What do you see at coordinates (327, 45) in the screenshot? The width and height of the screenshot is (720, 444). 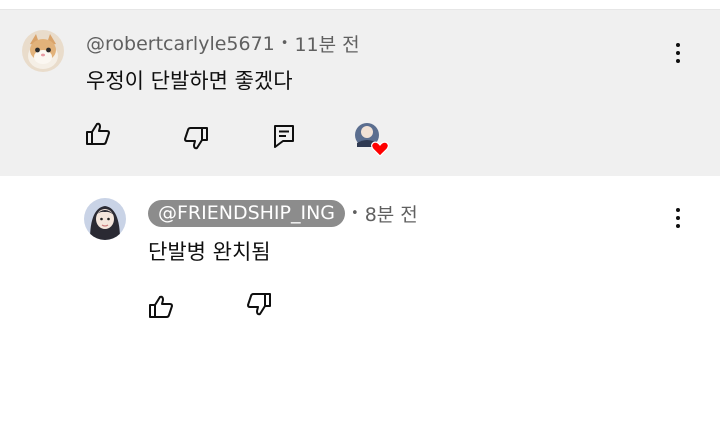 I see `comment-time: 11분 전` at bounding box center [327, 45].